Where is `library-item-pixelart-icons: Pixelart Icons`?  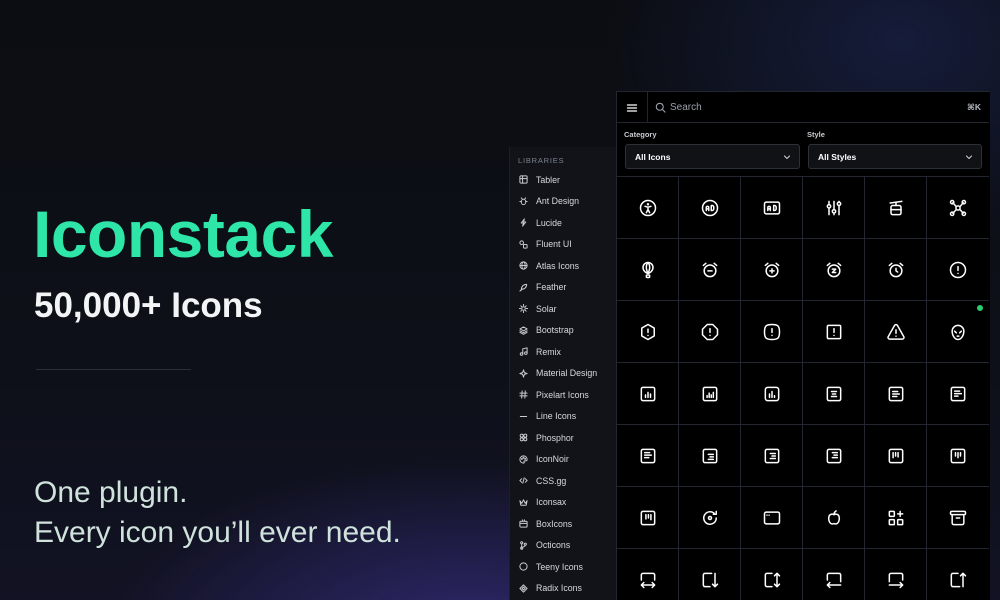
library-item-pixelart-icons: Pixelart Icons is located at coordinates (563, 395).